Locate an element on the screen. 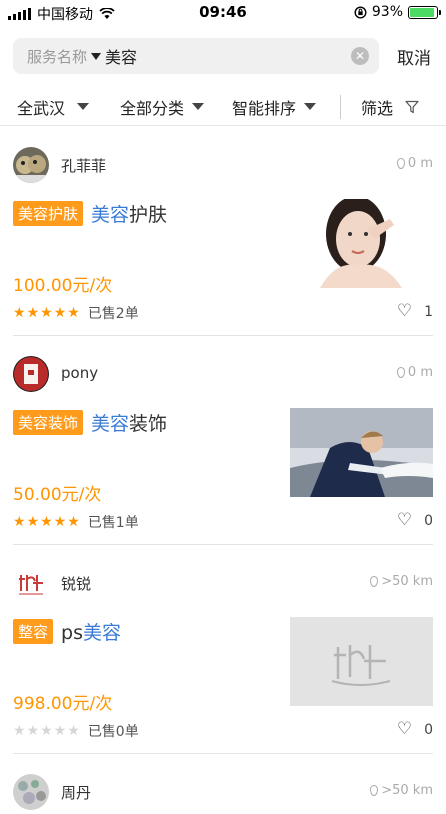 Image resolution: width=446 pixels, height=814 pixels. shop-name: 孔菲菲 is located at coordinates (84, 166).